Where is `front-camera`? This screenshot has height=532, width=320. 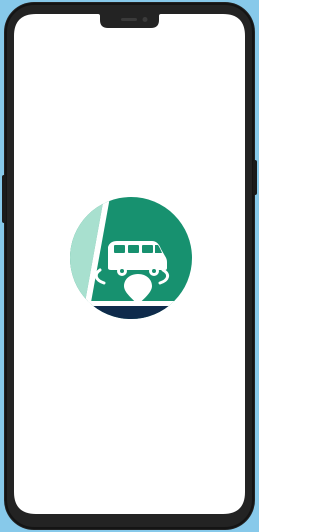 front-camera is located at coordinates (145, 19).